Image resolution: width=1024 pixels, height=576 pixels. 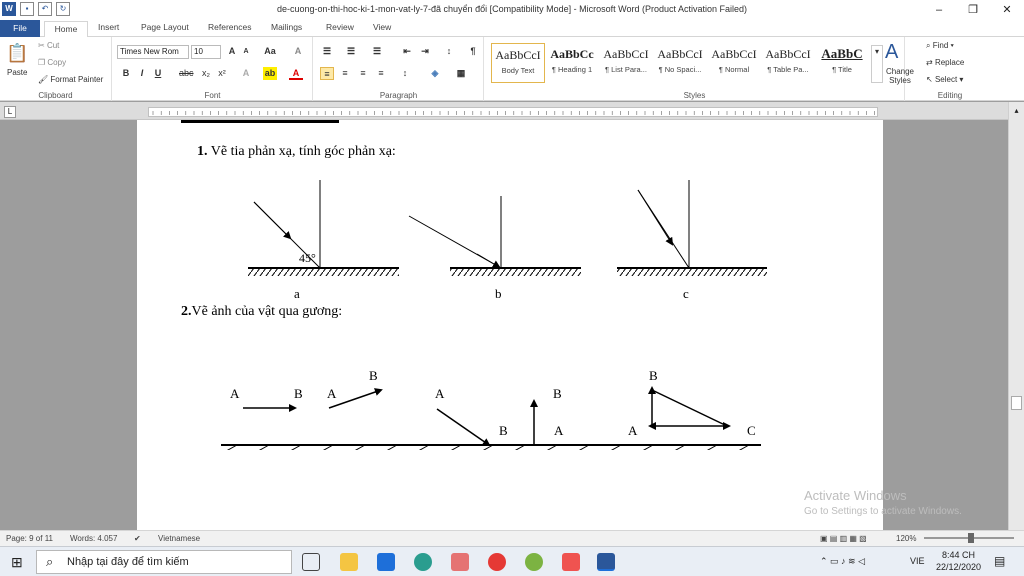 I want to click on align-right-button: ≡, so click(x=363, y=73).